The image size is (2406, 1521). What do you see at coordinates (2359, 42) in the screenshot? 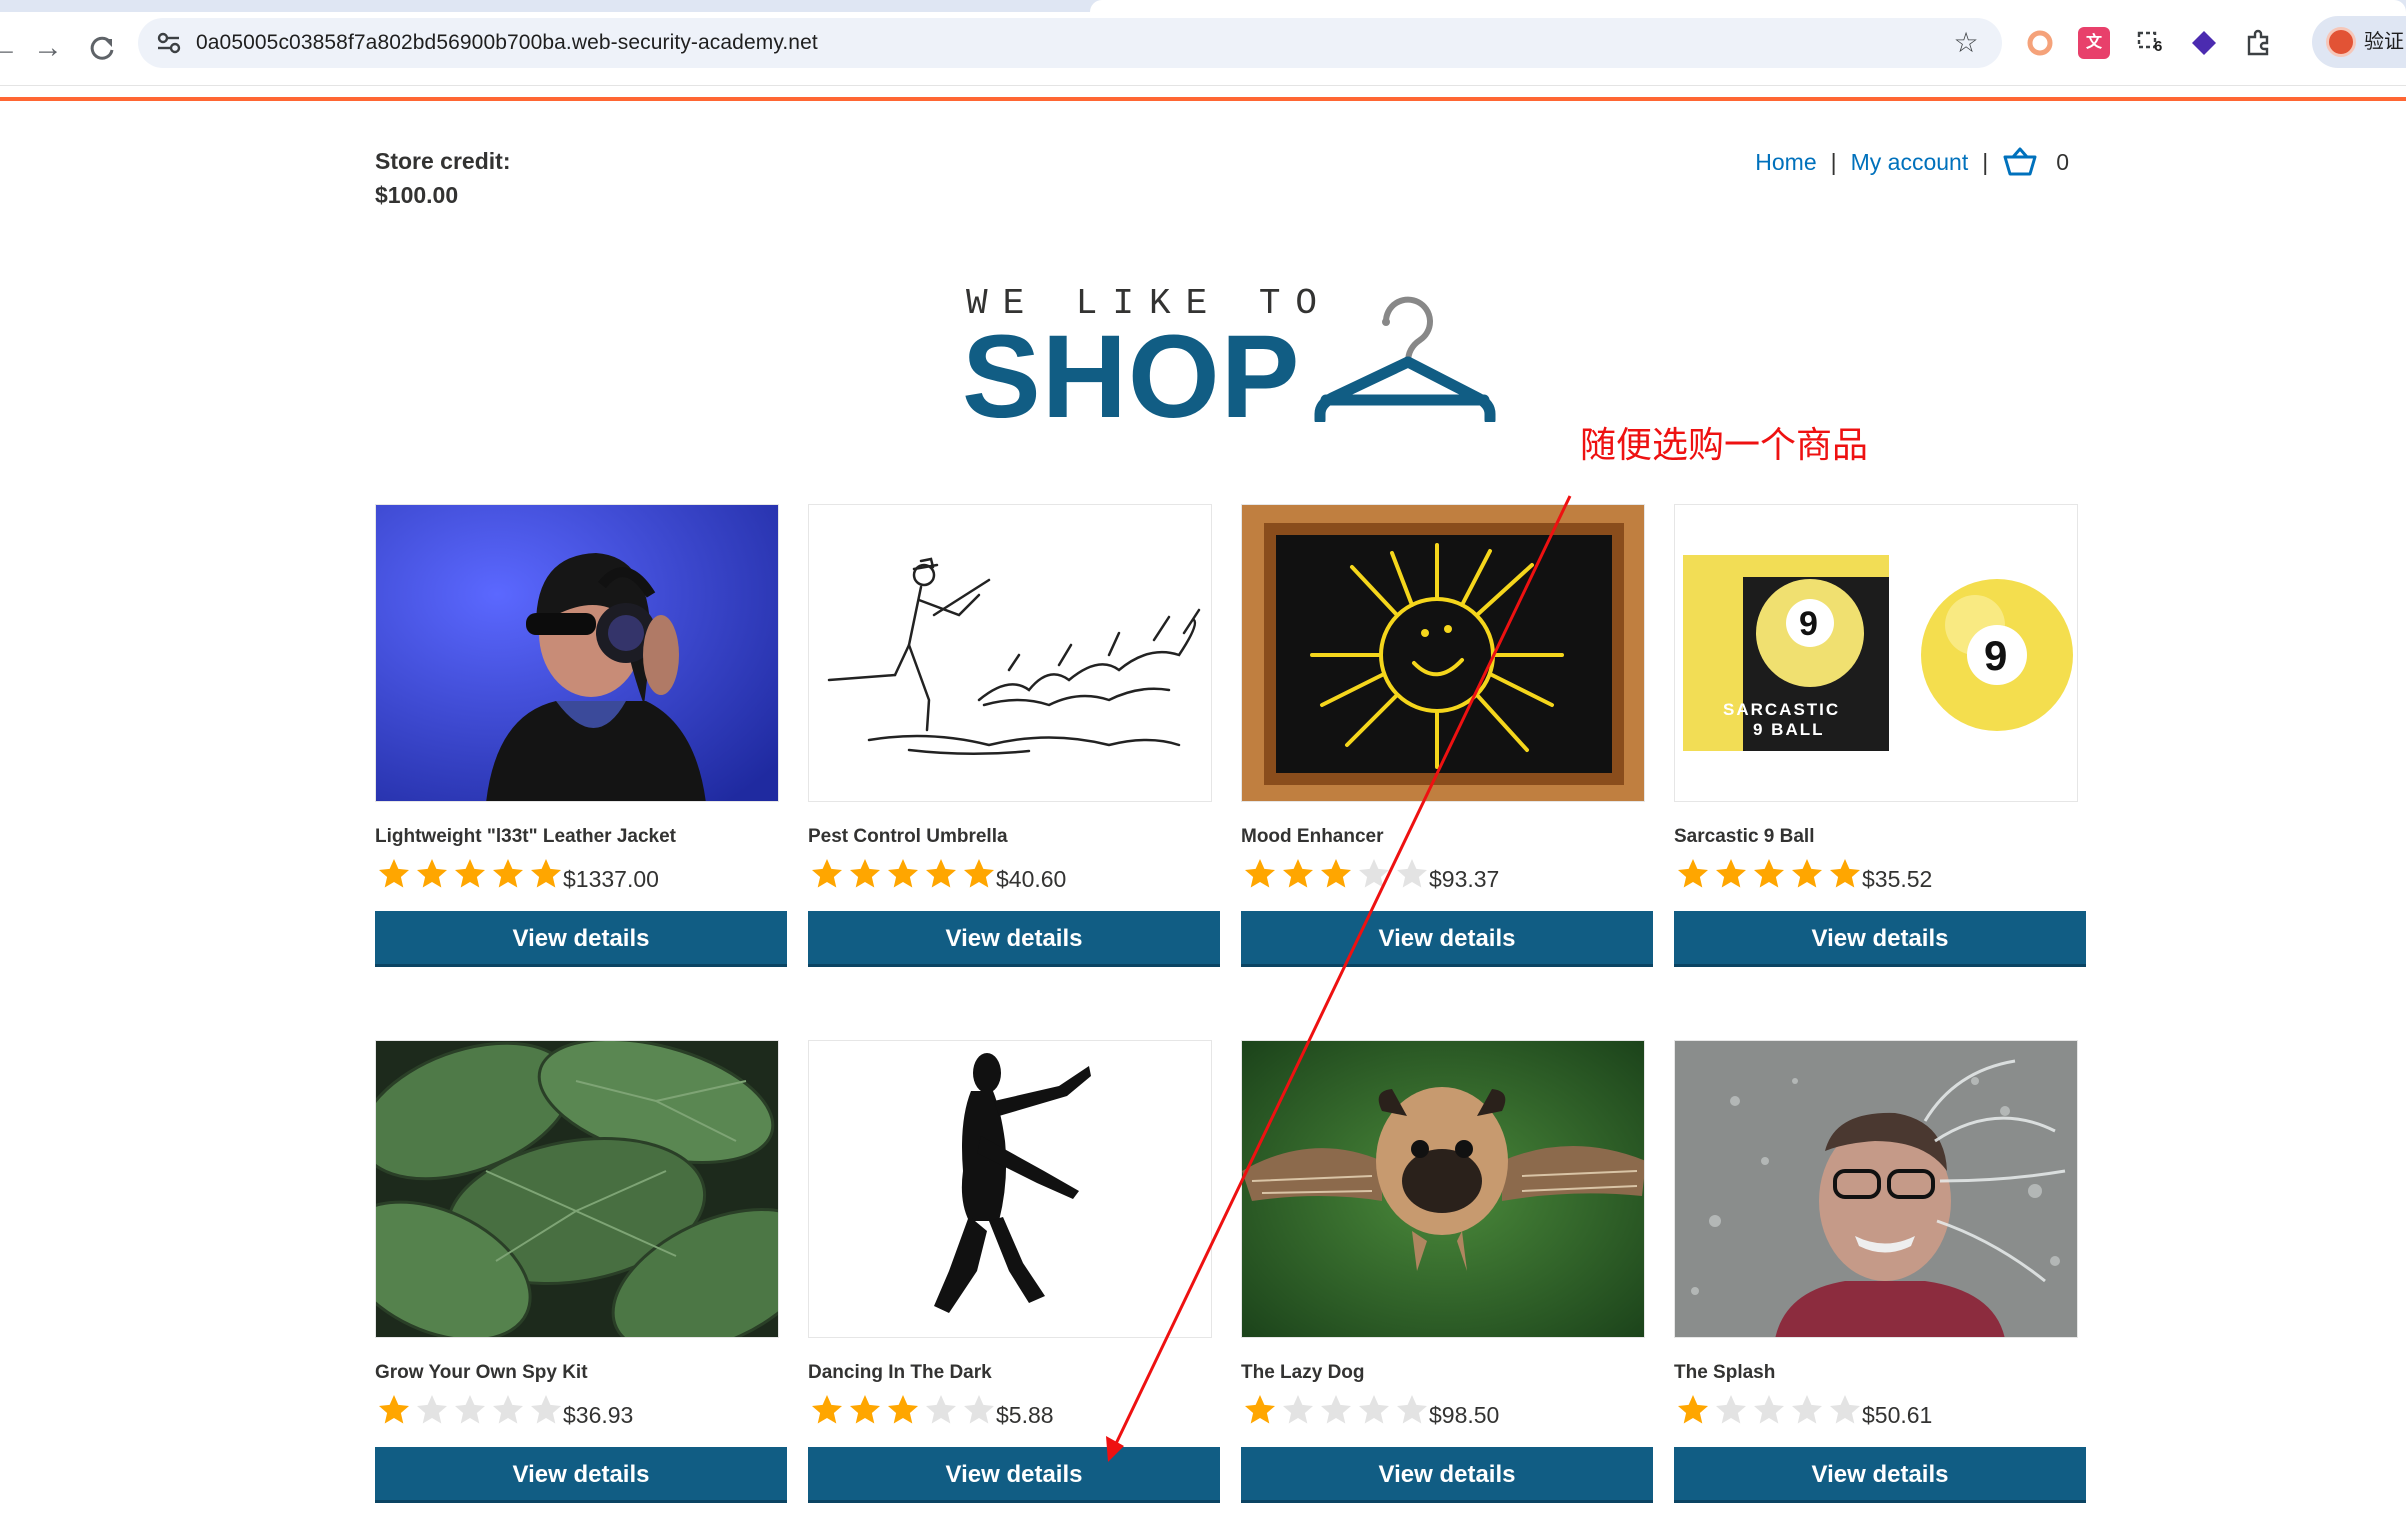
I see `profile-button: 验证` at bounding box center [2359, 42].